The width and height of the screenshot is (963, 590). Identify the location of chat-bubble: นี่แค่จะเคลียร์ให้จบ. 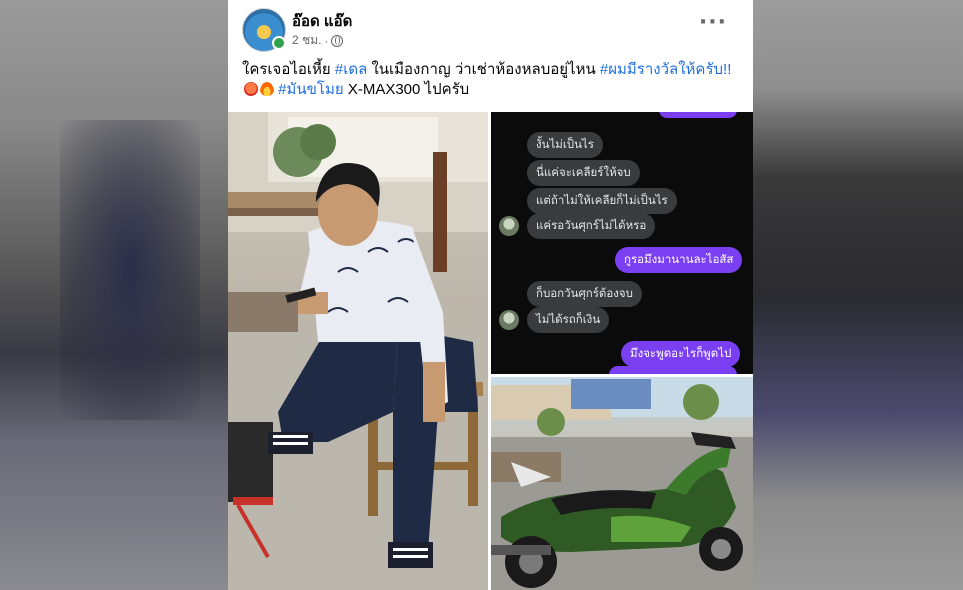
(583, 173).